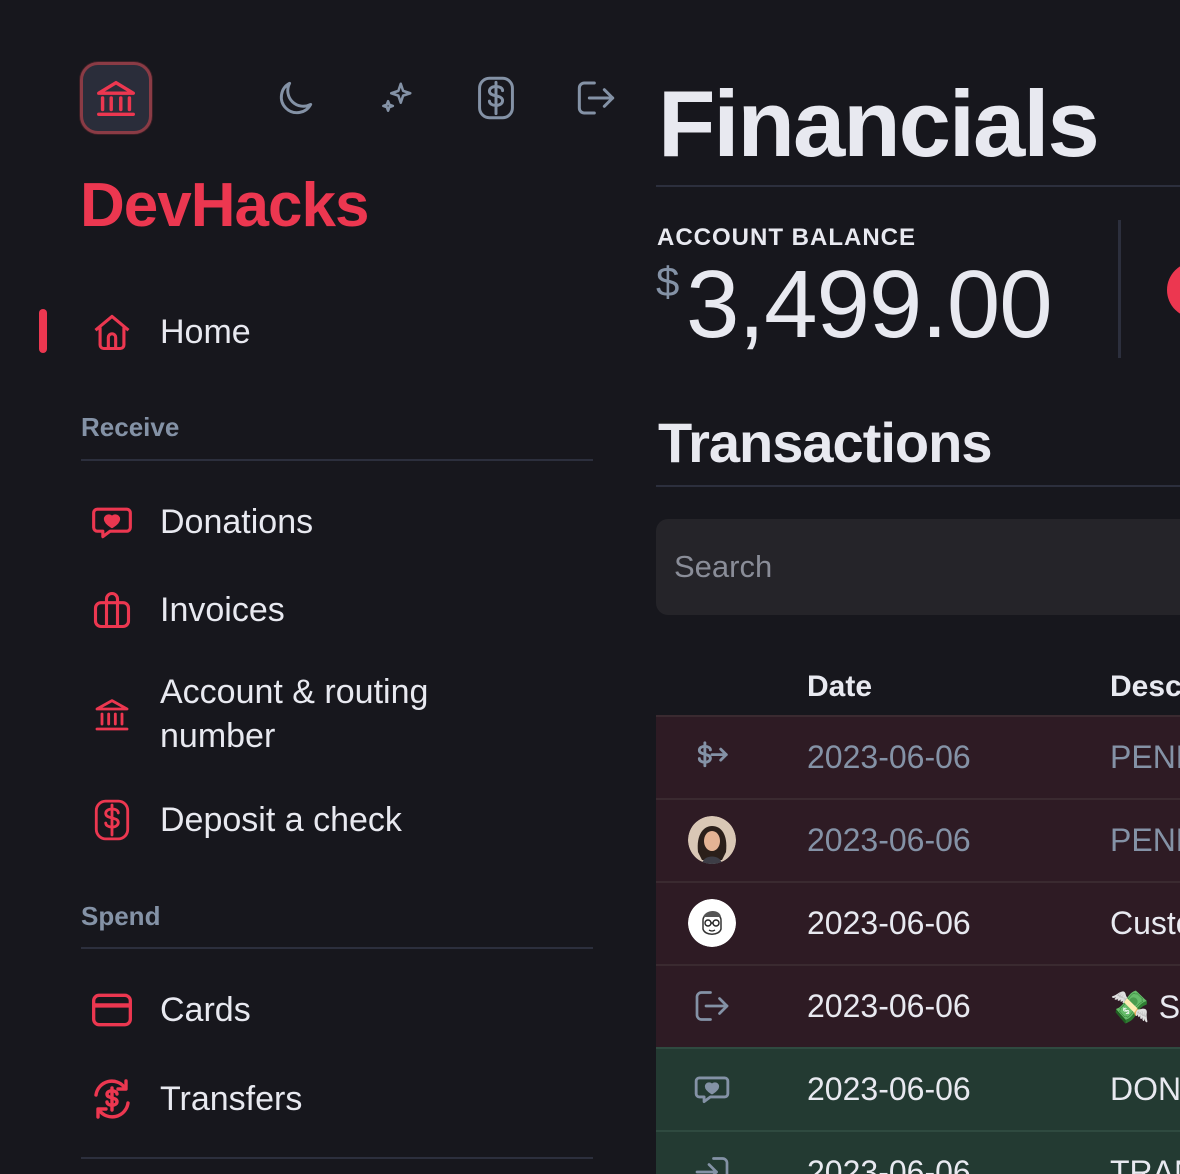 This screenshot has height=1174, width=1180. What do you see at coordinates (231, 1099) in the screenshot?
I see `sidebar-item-label: Transfers` at bounding box center [231, 1099].